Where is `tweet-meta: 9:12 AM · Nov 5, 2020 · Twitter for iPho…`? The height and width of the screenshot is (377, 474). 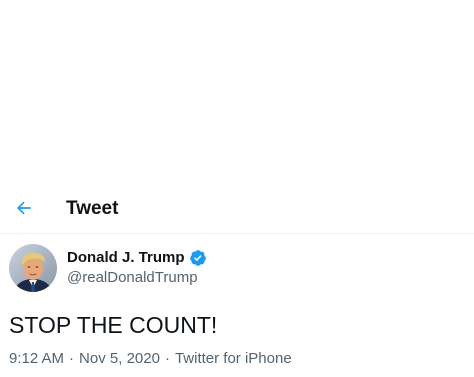
tweet-meta: 9:12 AM · Nov 5, 2020 · Twitter for iPho… is located at coordinates (150, 359).